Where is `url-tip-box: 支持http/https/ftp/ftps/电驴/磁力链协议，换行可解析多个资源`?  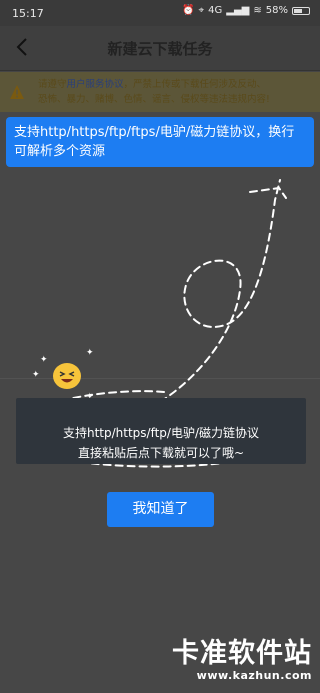
url-tip-box: 支持http/https/ftp/ftps/电驴/磁力链协议，换行可解析多个资源 is located at coordinates (160, 142).